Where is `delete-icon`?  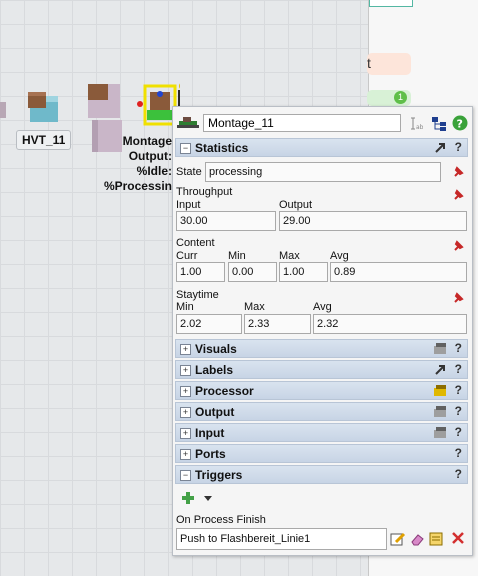 delete-icon is located at coordinates (458, 538).